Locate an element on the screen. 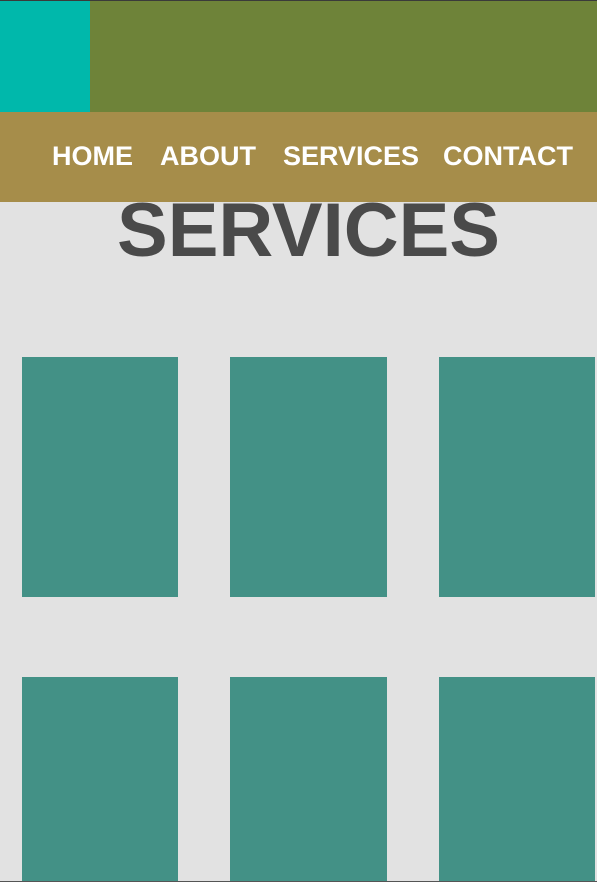  nav-item-home: HOME is located at coordinates (92, 156).